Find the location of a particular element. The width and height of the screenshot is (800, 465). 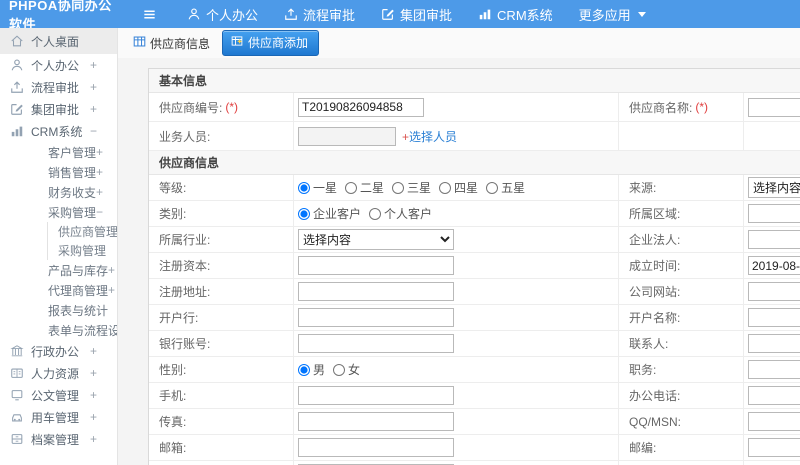

sidebar-item-personal-office: 个人办公 + is located at coordinates (58, 65).